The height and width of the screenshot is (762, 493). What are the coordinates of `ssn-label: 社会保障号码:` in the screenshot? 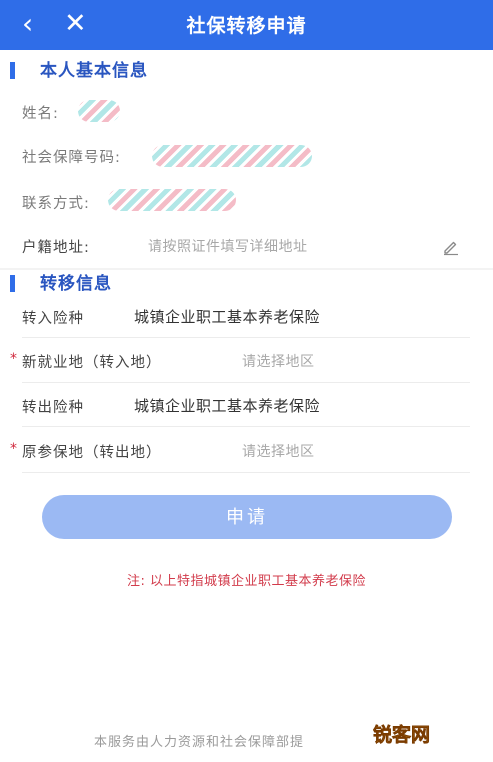 It's located at (71, 158).